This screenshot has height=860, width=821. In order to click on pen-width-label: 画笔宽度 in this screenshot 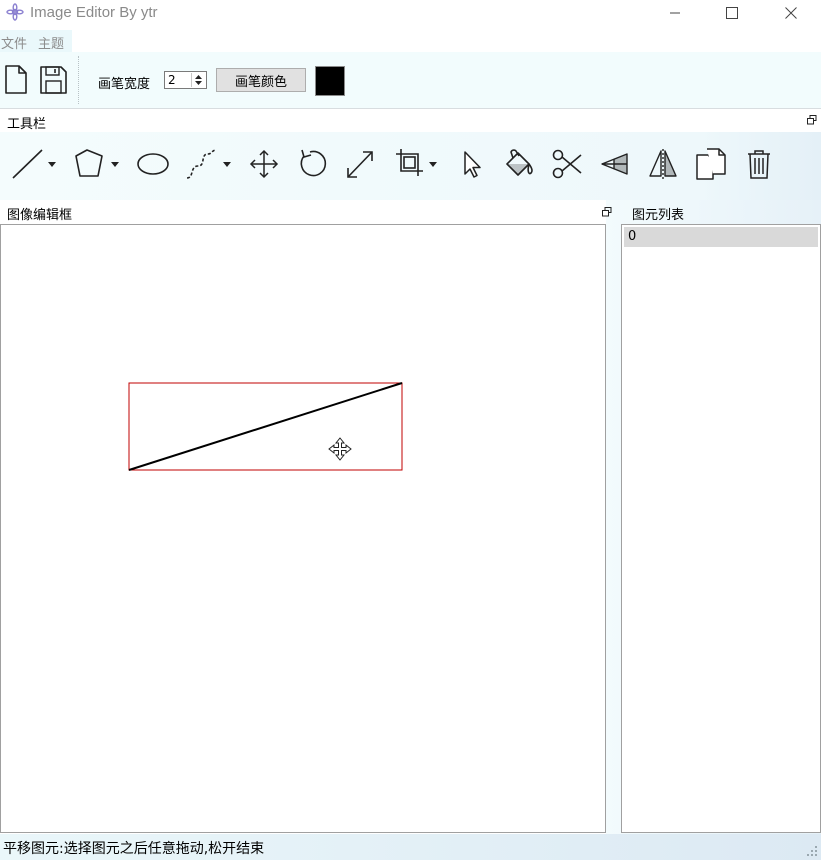, I will do `click(124, 84)`.